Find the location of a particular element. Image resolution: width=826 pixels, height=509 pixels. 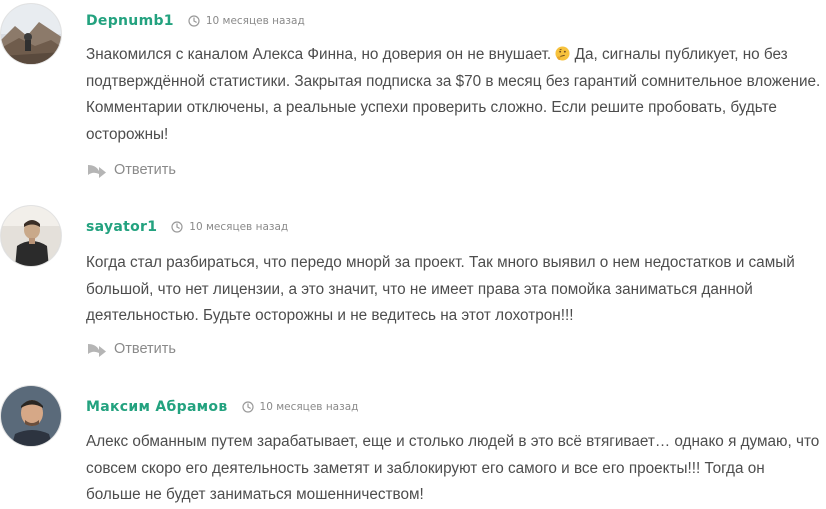

mountain-landscape-avatar is located at coordinates (31, 34).